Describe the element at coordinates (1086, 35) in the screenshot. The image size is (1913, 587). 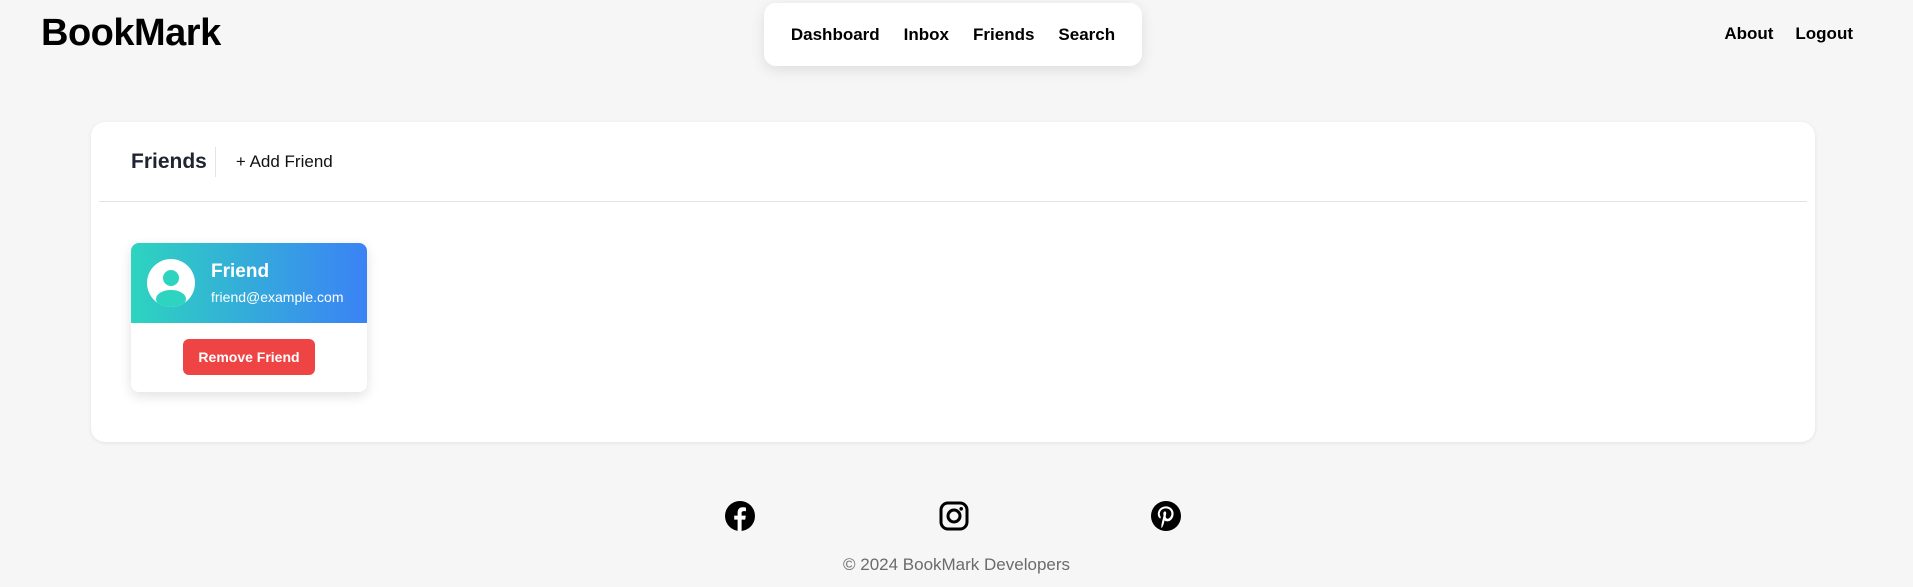
I see `nav-search: Search` at that location.